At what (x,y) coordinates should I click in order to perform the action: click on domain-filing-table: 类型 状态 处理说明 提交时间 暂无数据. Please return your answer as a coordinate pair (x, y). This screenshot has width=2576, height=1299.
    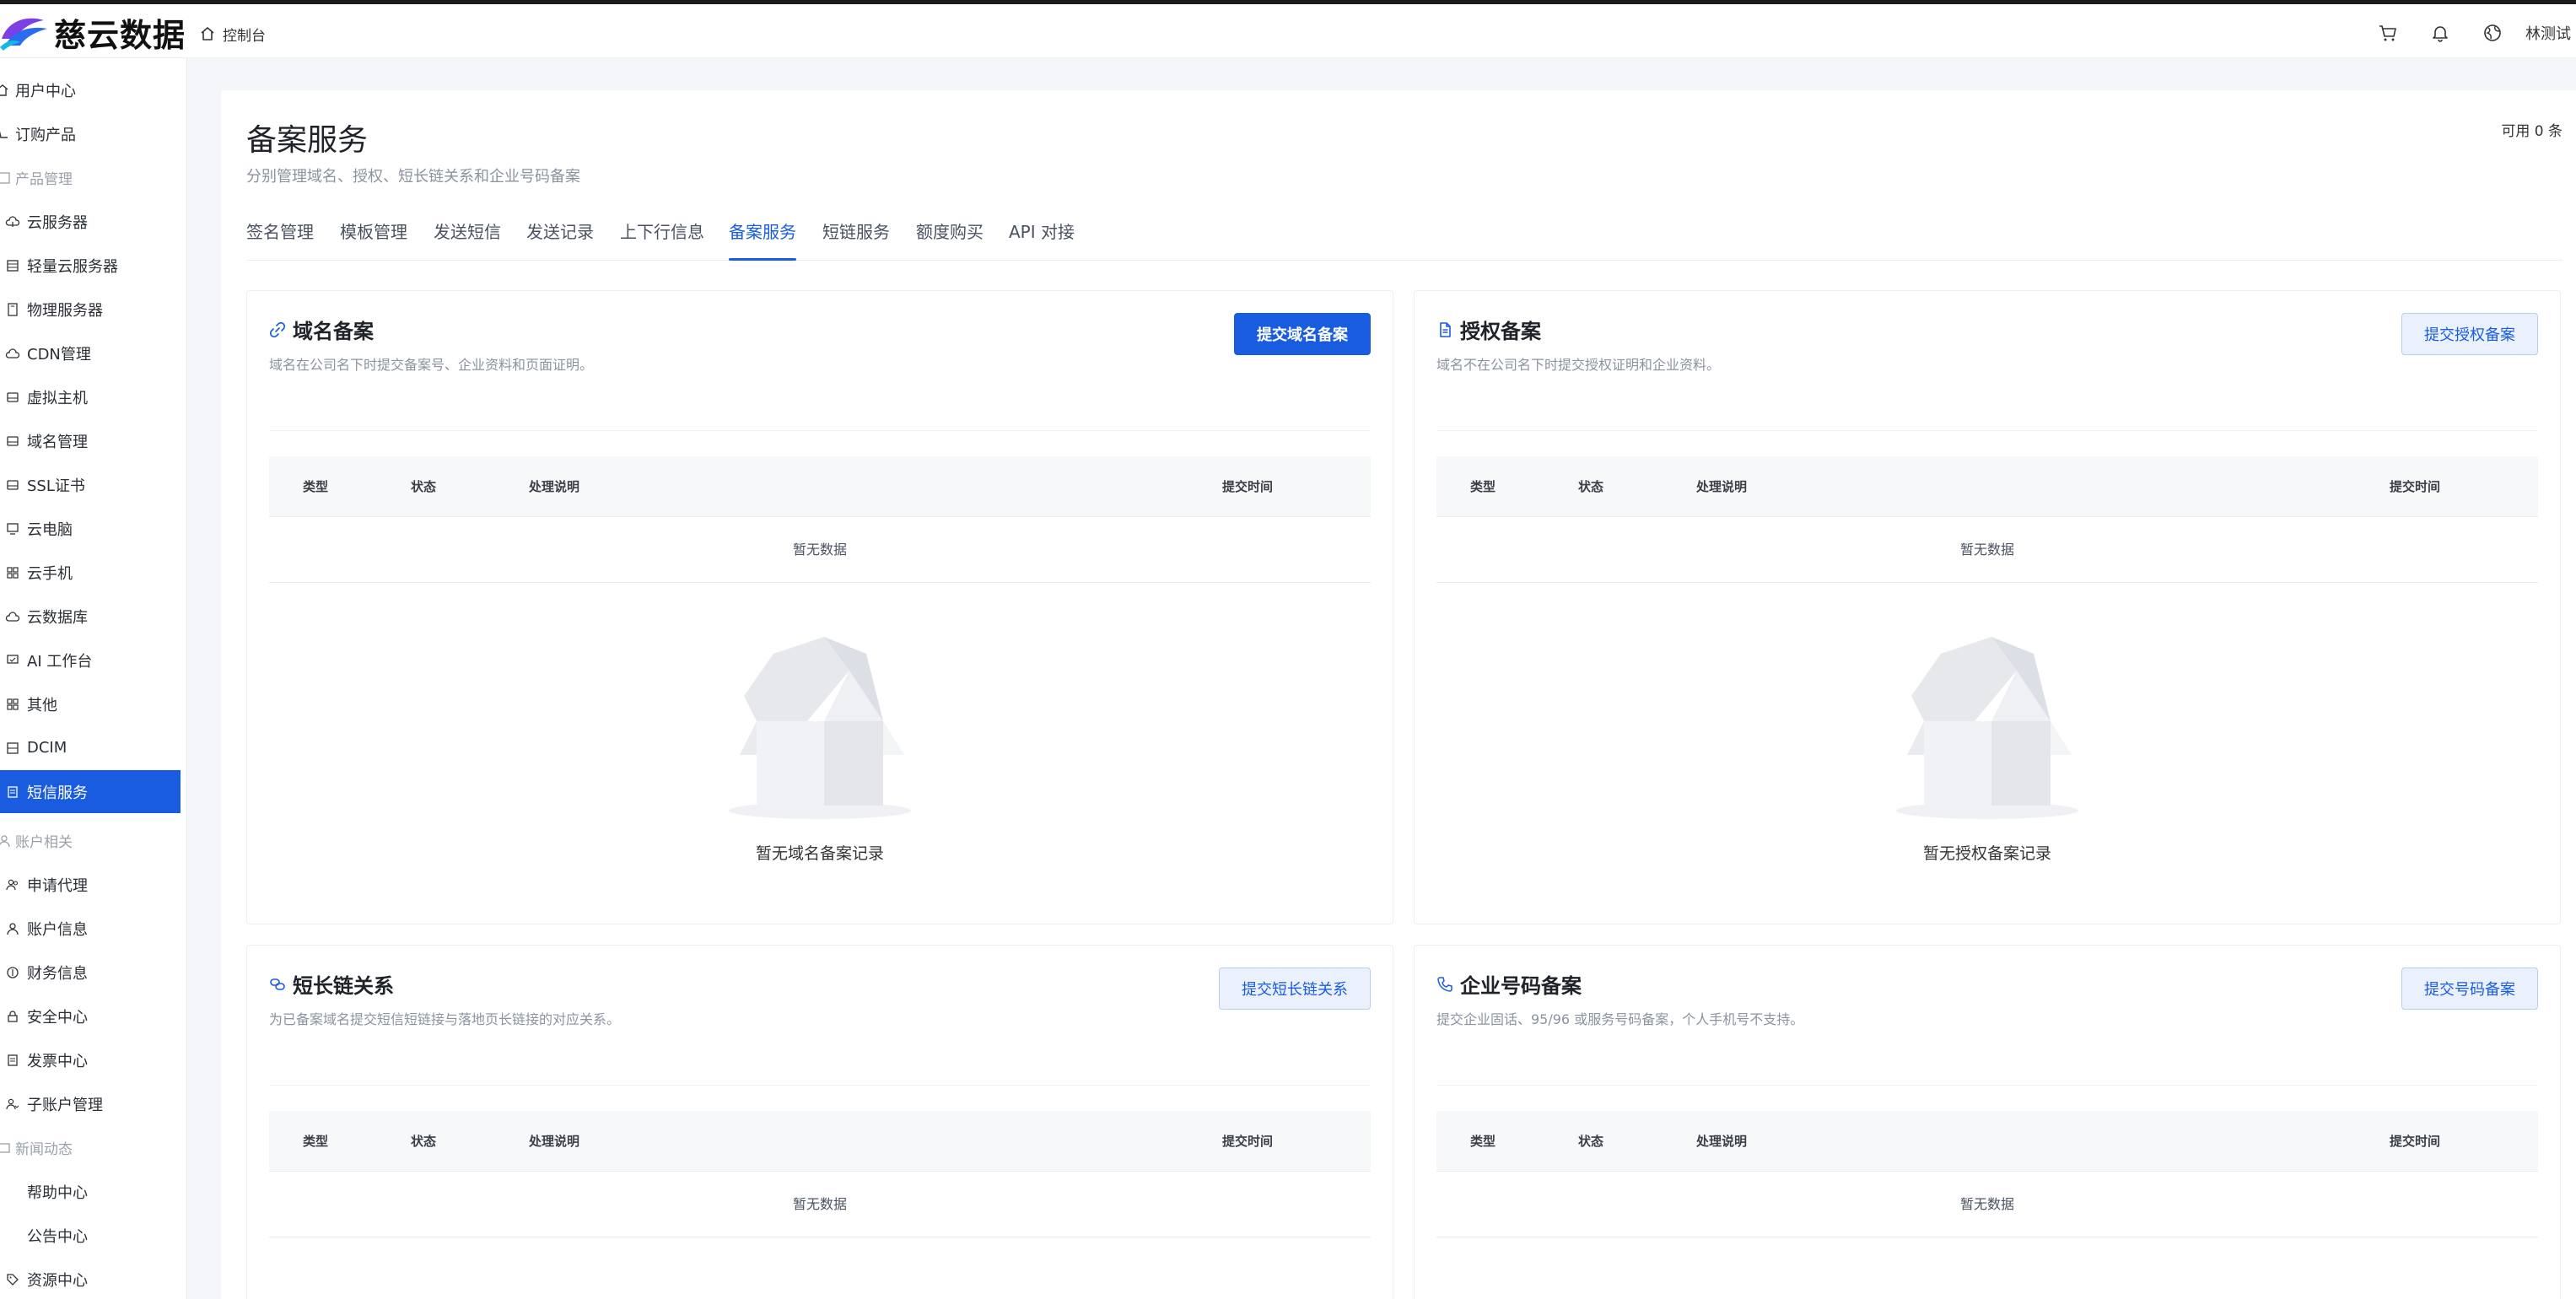
    Looking at the image, I should click on (820, 519).